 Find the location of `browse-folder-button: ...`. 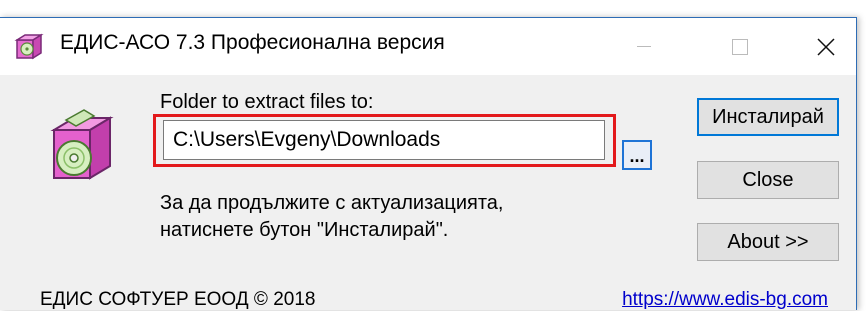

browse-folder-button: ... is located at coordinates (637, 155).